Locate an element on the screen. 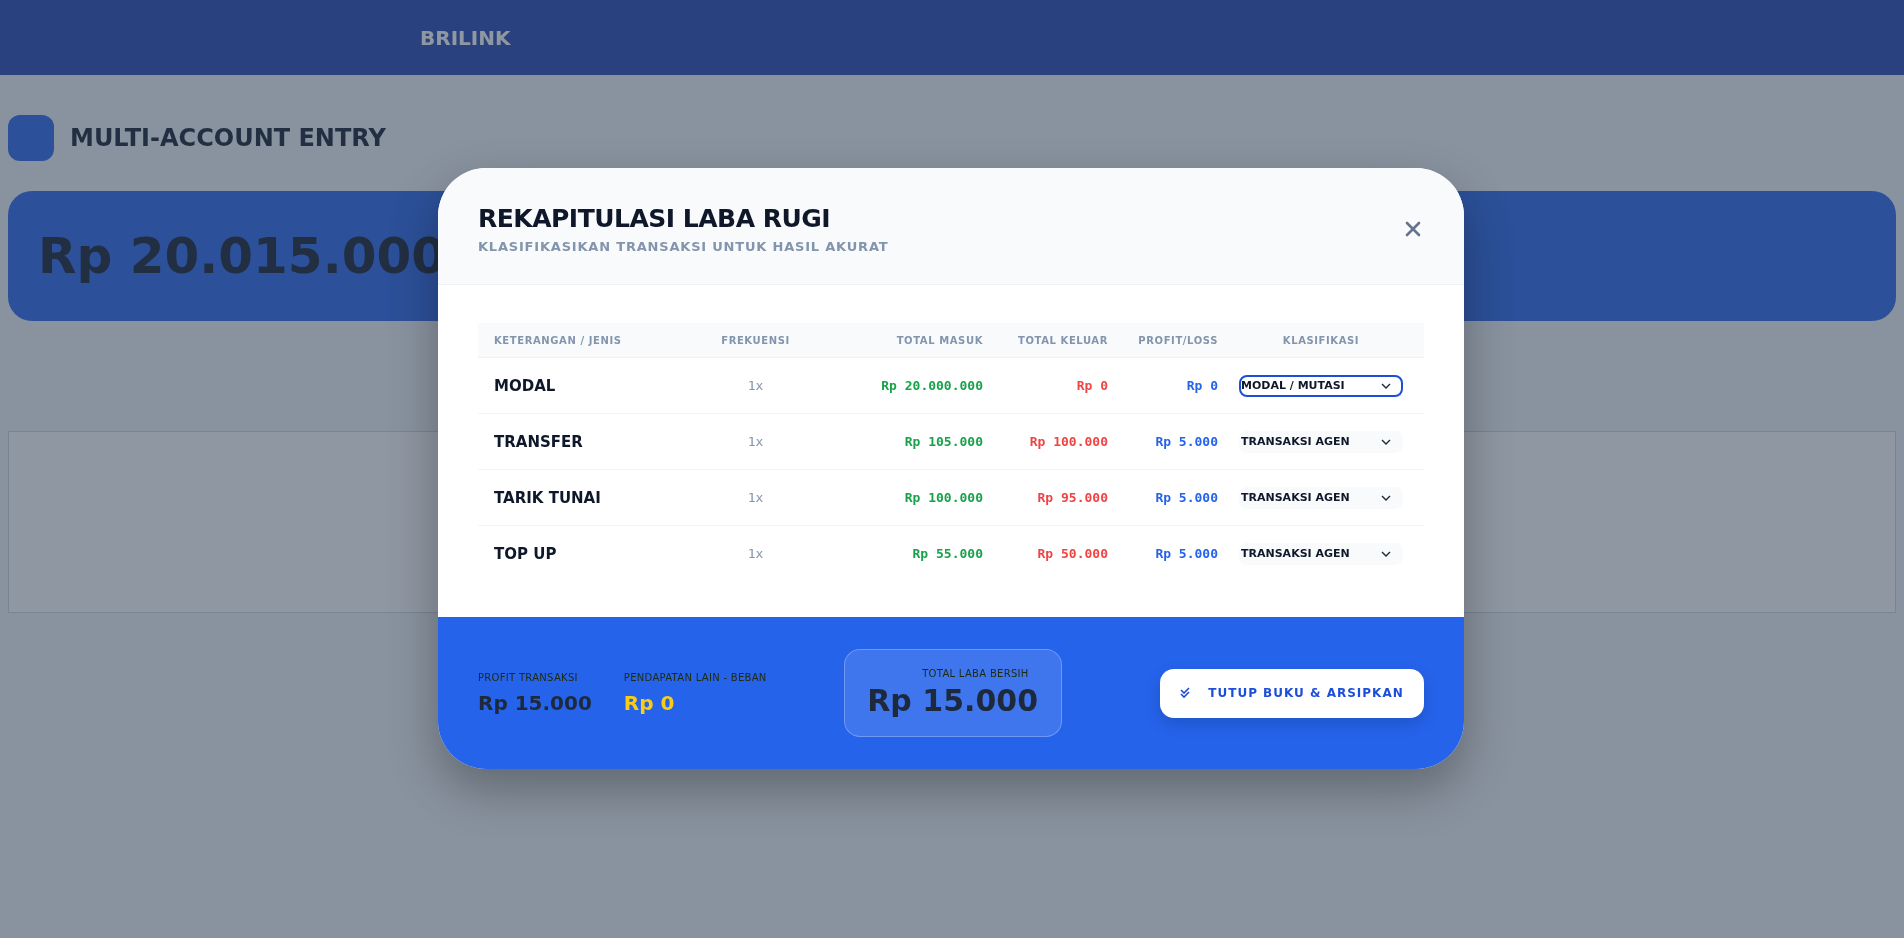 The width and height of the screenshot is (1904, 938). column-header: KETERANGAN / JENIS is located at coordinates (558, 340).